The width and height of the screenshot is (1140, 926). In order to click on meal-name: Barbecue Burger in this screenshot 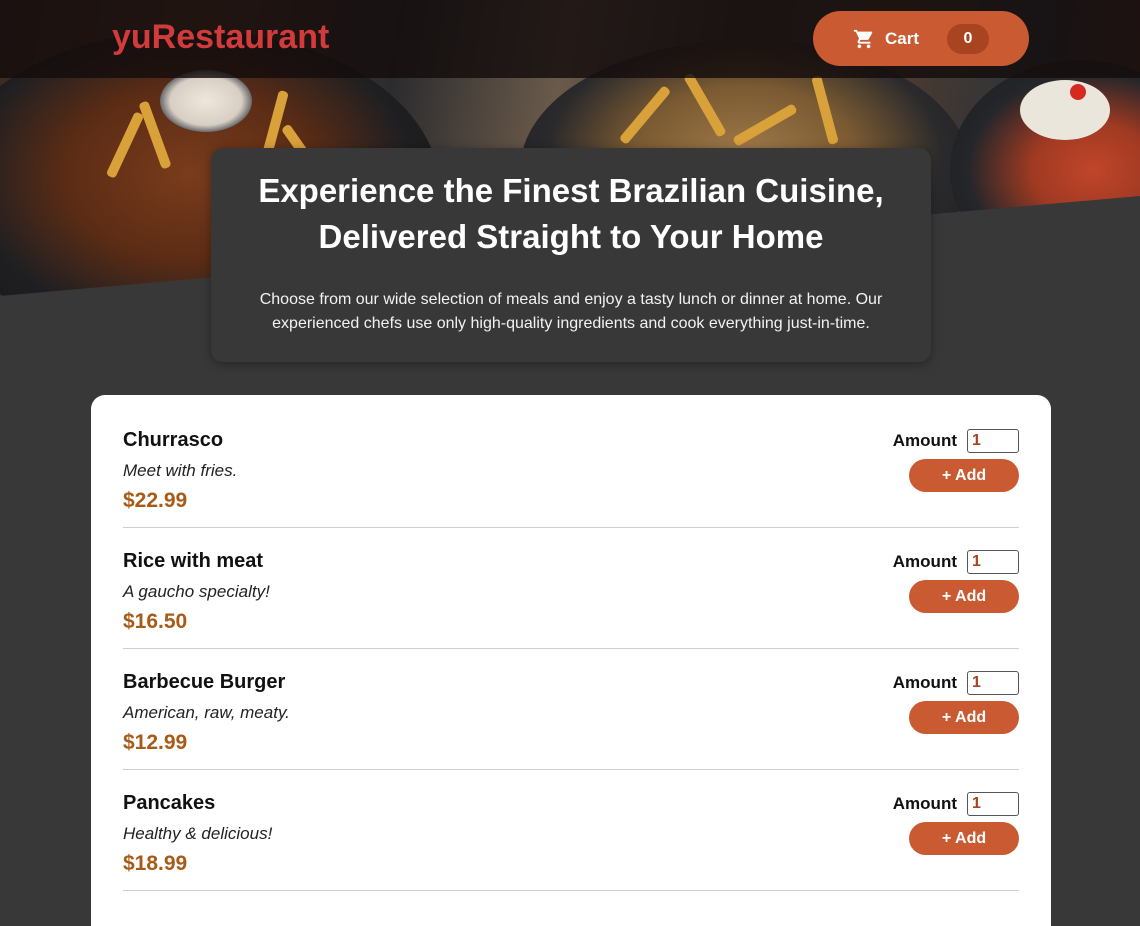, I will do `click(204, 682)`.